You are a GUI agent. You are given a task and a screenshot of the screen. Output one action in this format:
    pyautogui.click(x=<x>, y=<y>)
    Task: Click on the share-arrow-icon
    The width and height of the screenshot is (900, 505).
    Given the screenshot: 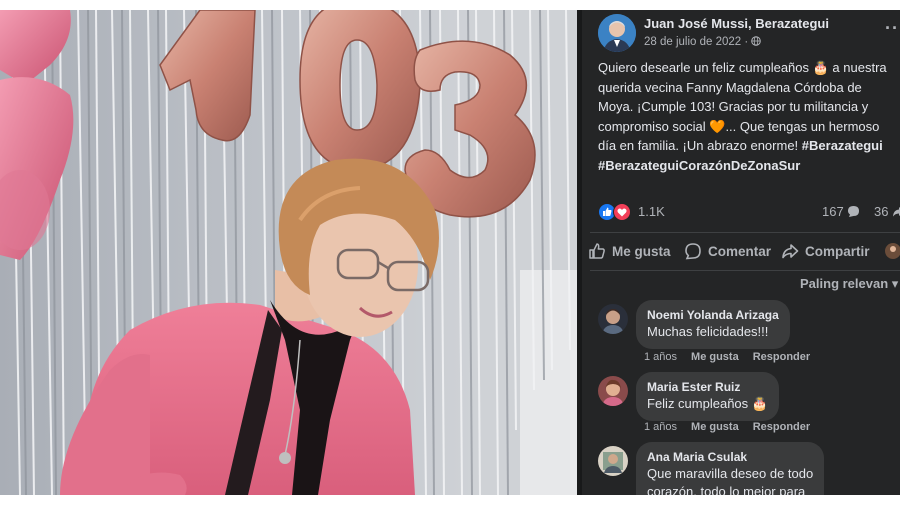 What is the action you would take?
    pyautogui.click(x=896, y=212)
    